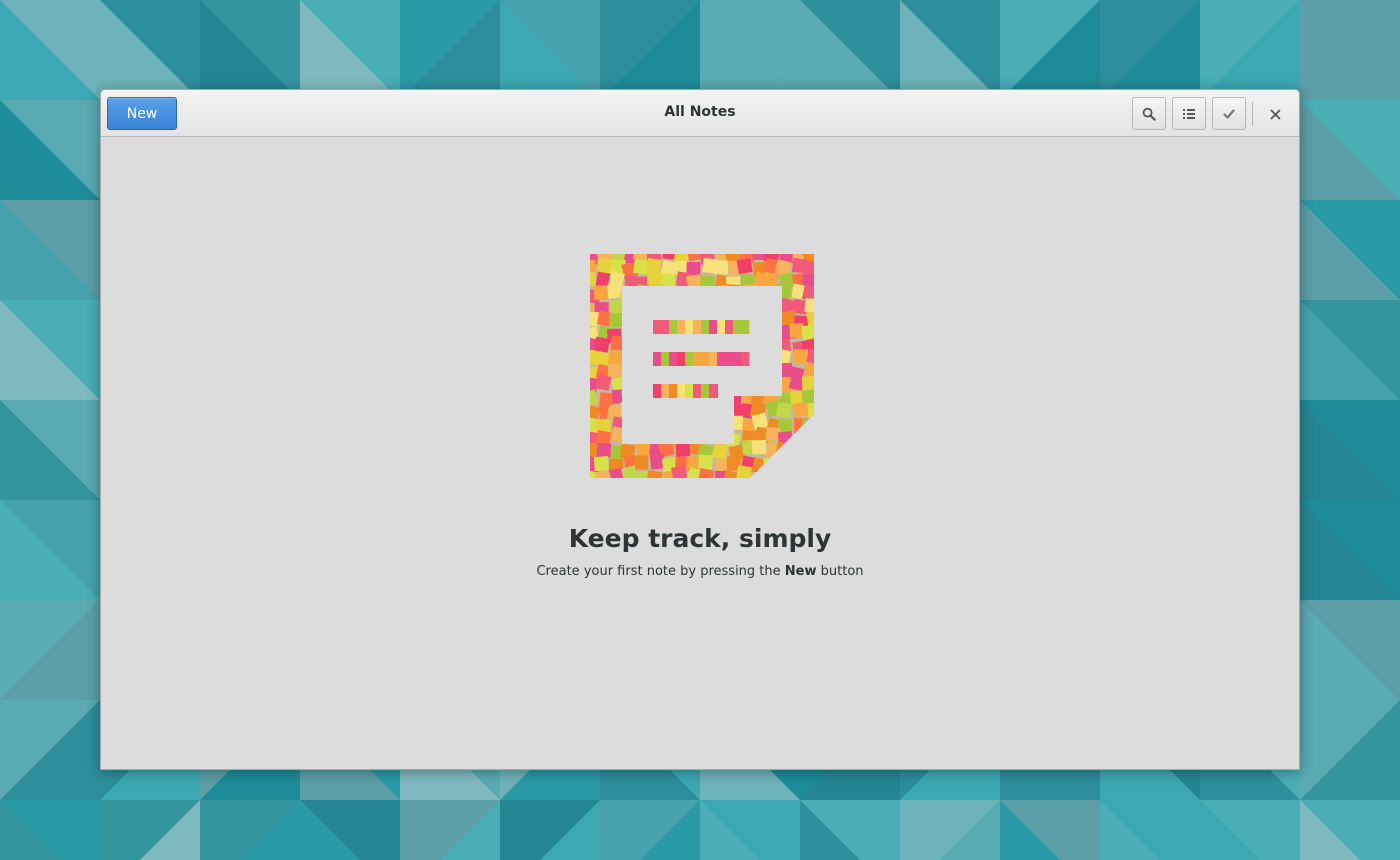 The image size is (1400, 860). What do you see at coordinates (142, 113) in the screenshot?
I see `new-note-button: New` at bounding box center [142, 113].